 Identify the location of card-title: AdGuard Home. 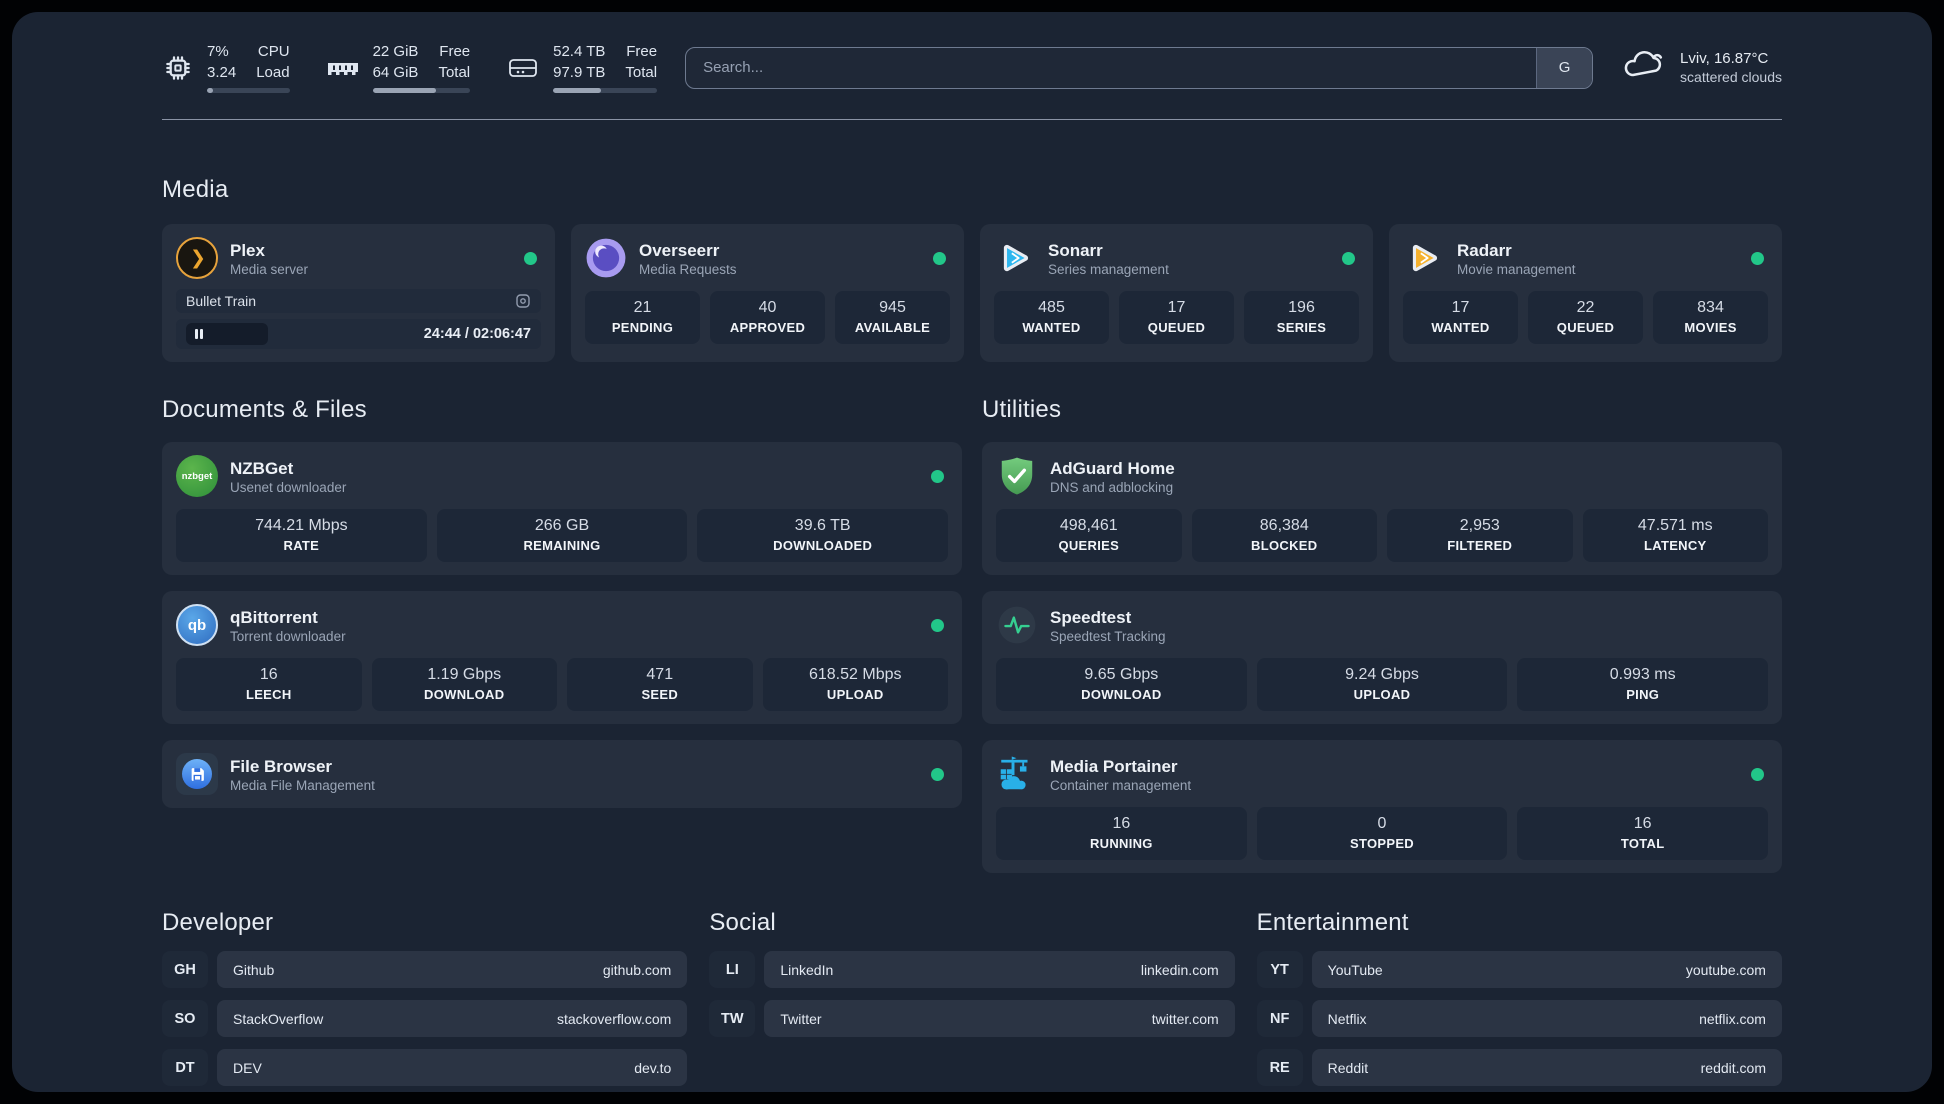
(1112, 468).